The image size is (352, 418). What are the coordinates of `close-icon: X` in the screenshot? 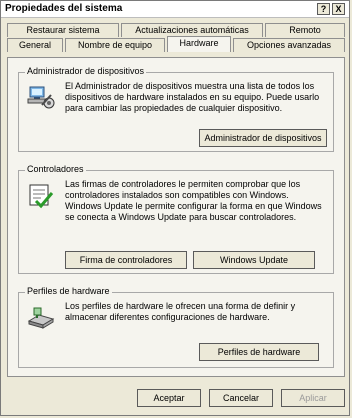 It's located at (338, 9).